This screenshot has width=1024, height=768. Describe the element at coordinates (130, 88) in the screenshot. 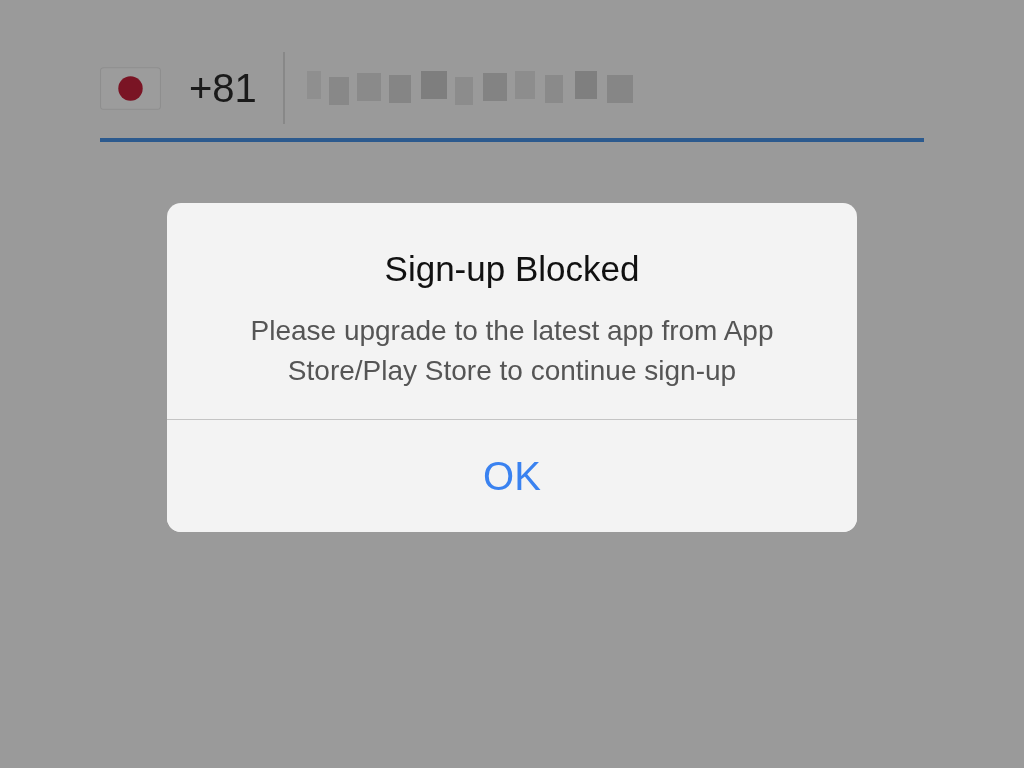

I see `flag-icon` at that location.